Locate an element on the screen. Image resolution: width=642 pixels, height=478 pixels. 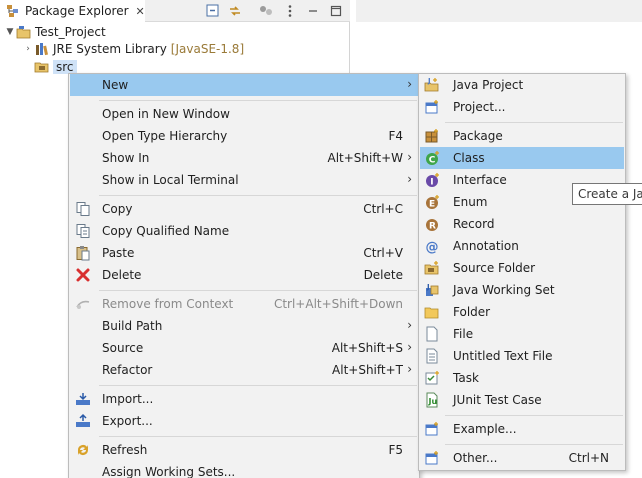
menu-item-copy: Copy Ctrl+C is located at coordinates (244, 209).